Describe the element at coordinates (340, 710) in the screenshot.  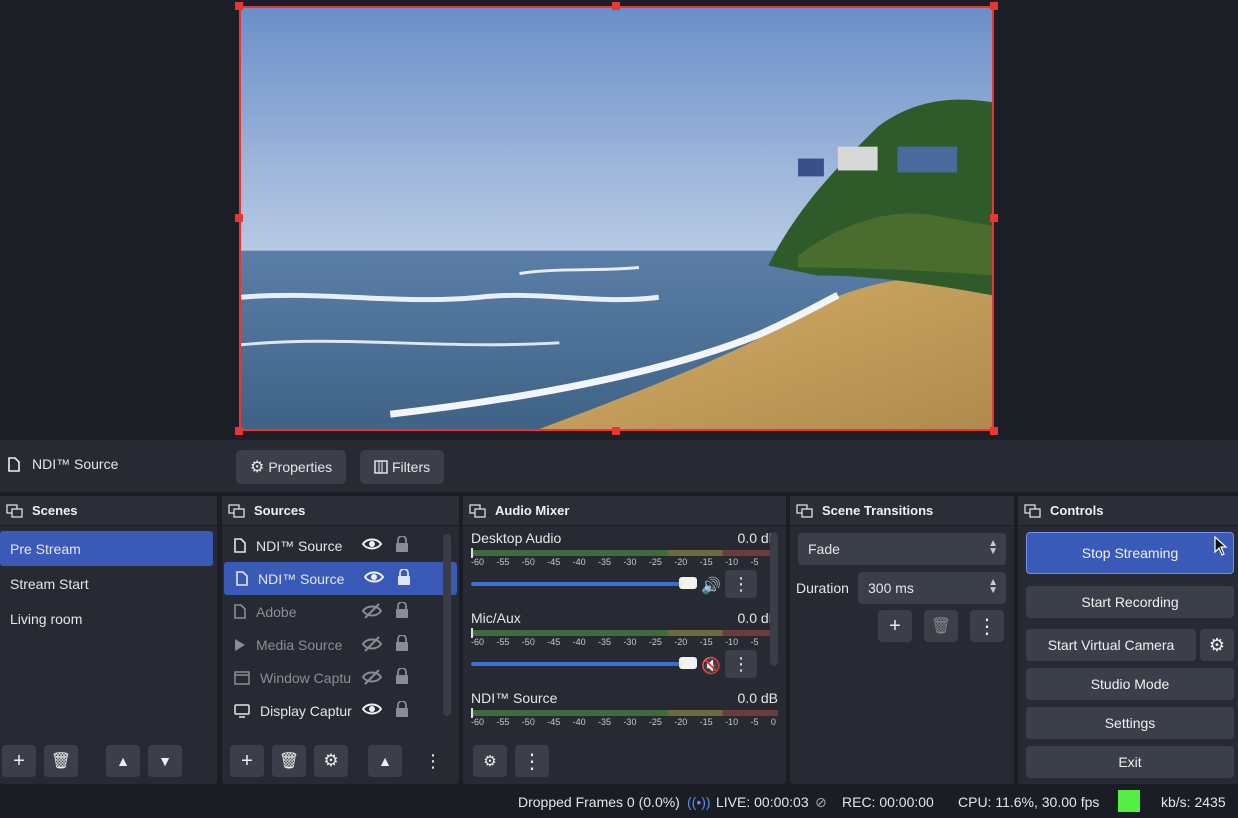
I see `source-item: Display Capture` at that location.